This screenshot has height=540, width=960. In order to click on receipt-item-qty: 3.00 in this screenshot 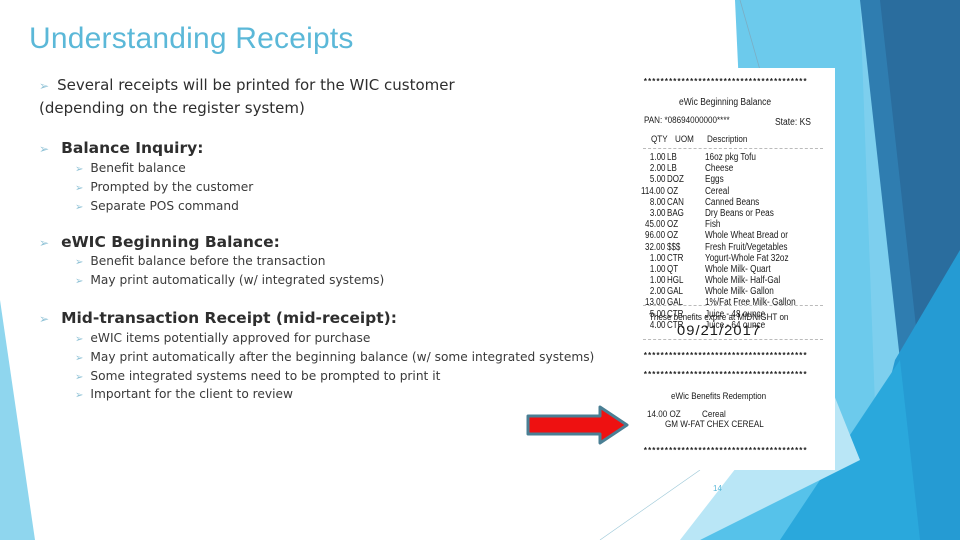, I will do `click(657, 213)`.